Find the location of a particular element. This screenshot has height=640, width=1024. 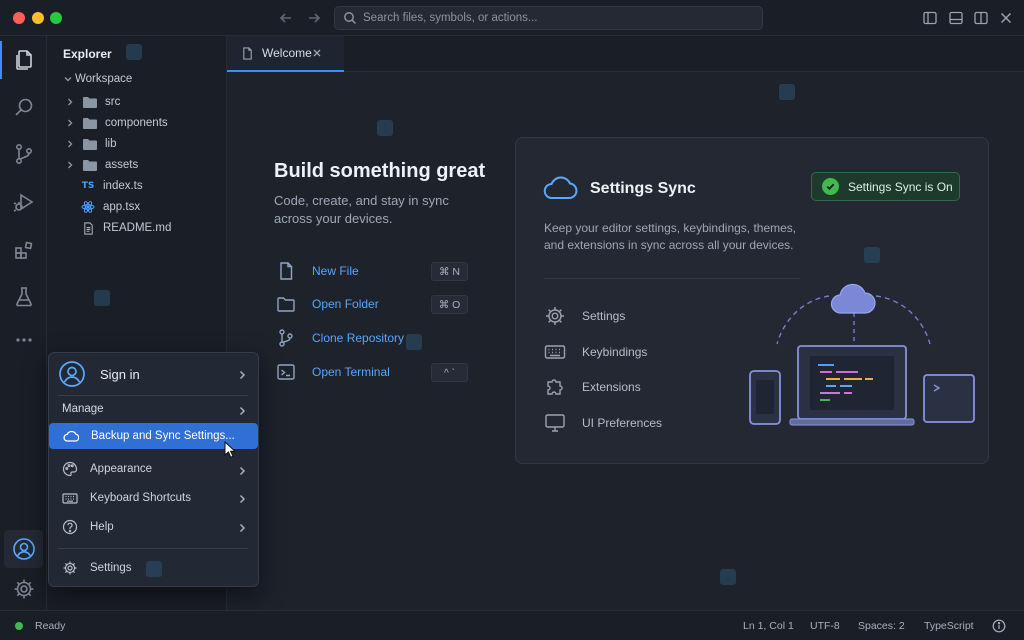

new-file-icon is located at coordinates (286, 271).